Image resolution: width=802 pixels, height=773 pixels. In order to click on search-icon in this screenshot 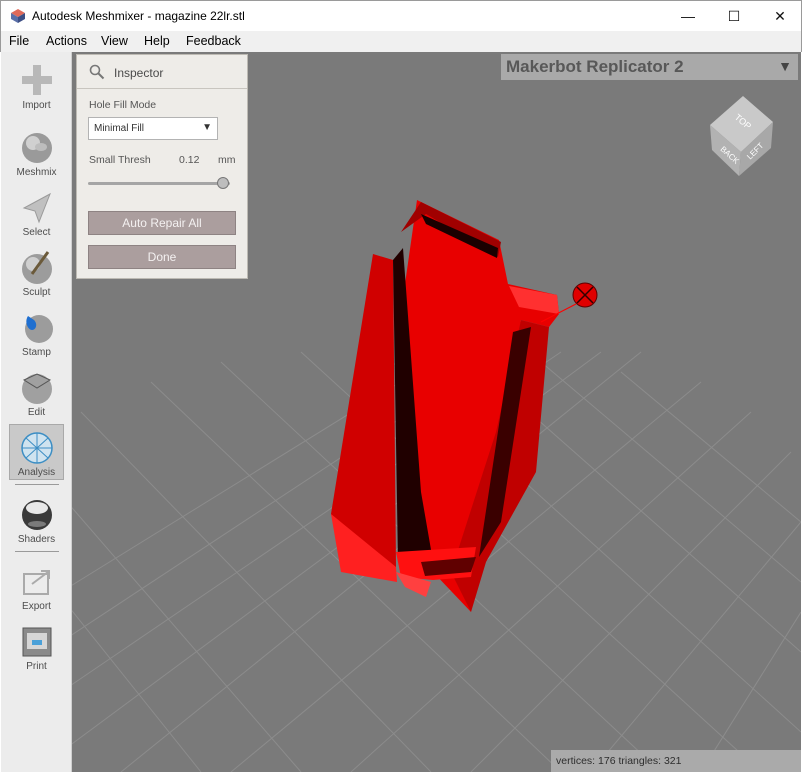, I will do `click(97, 72)`.